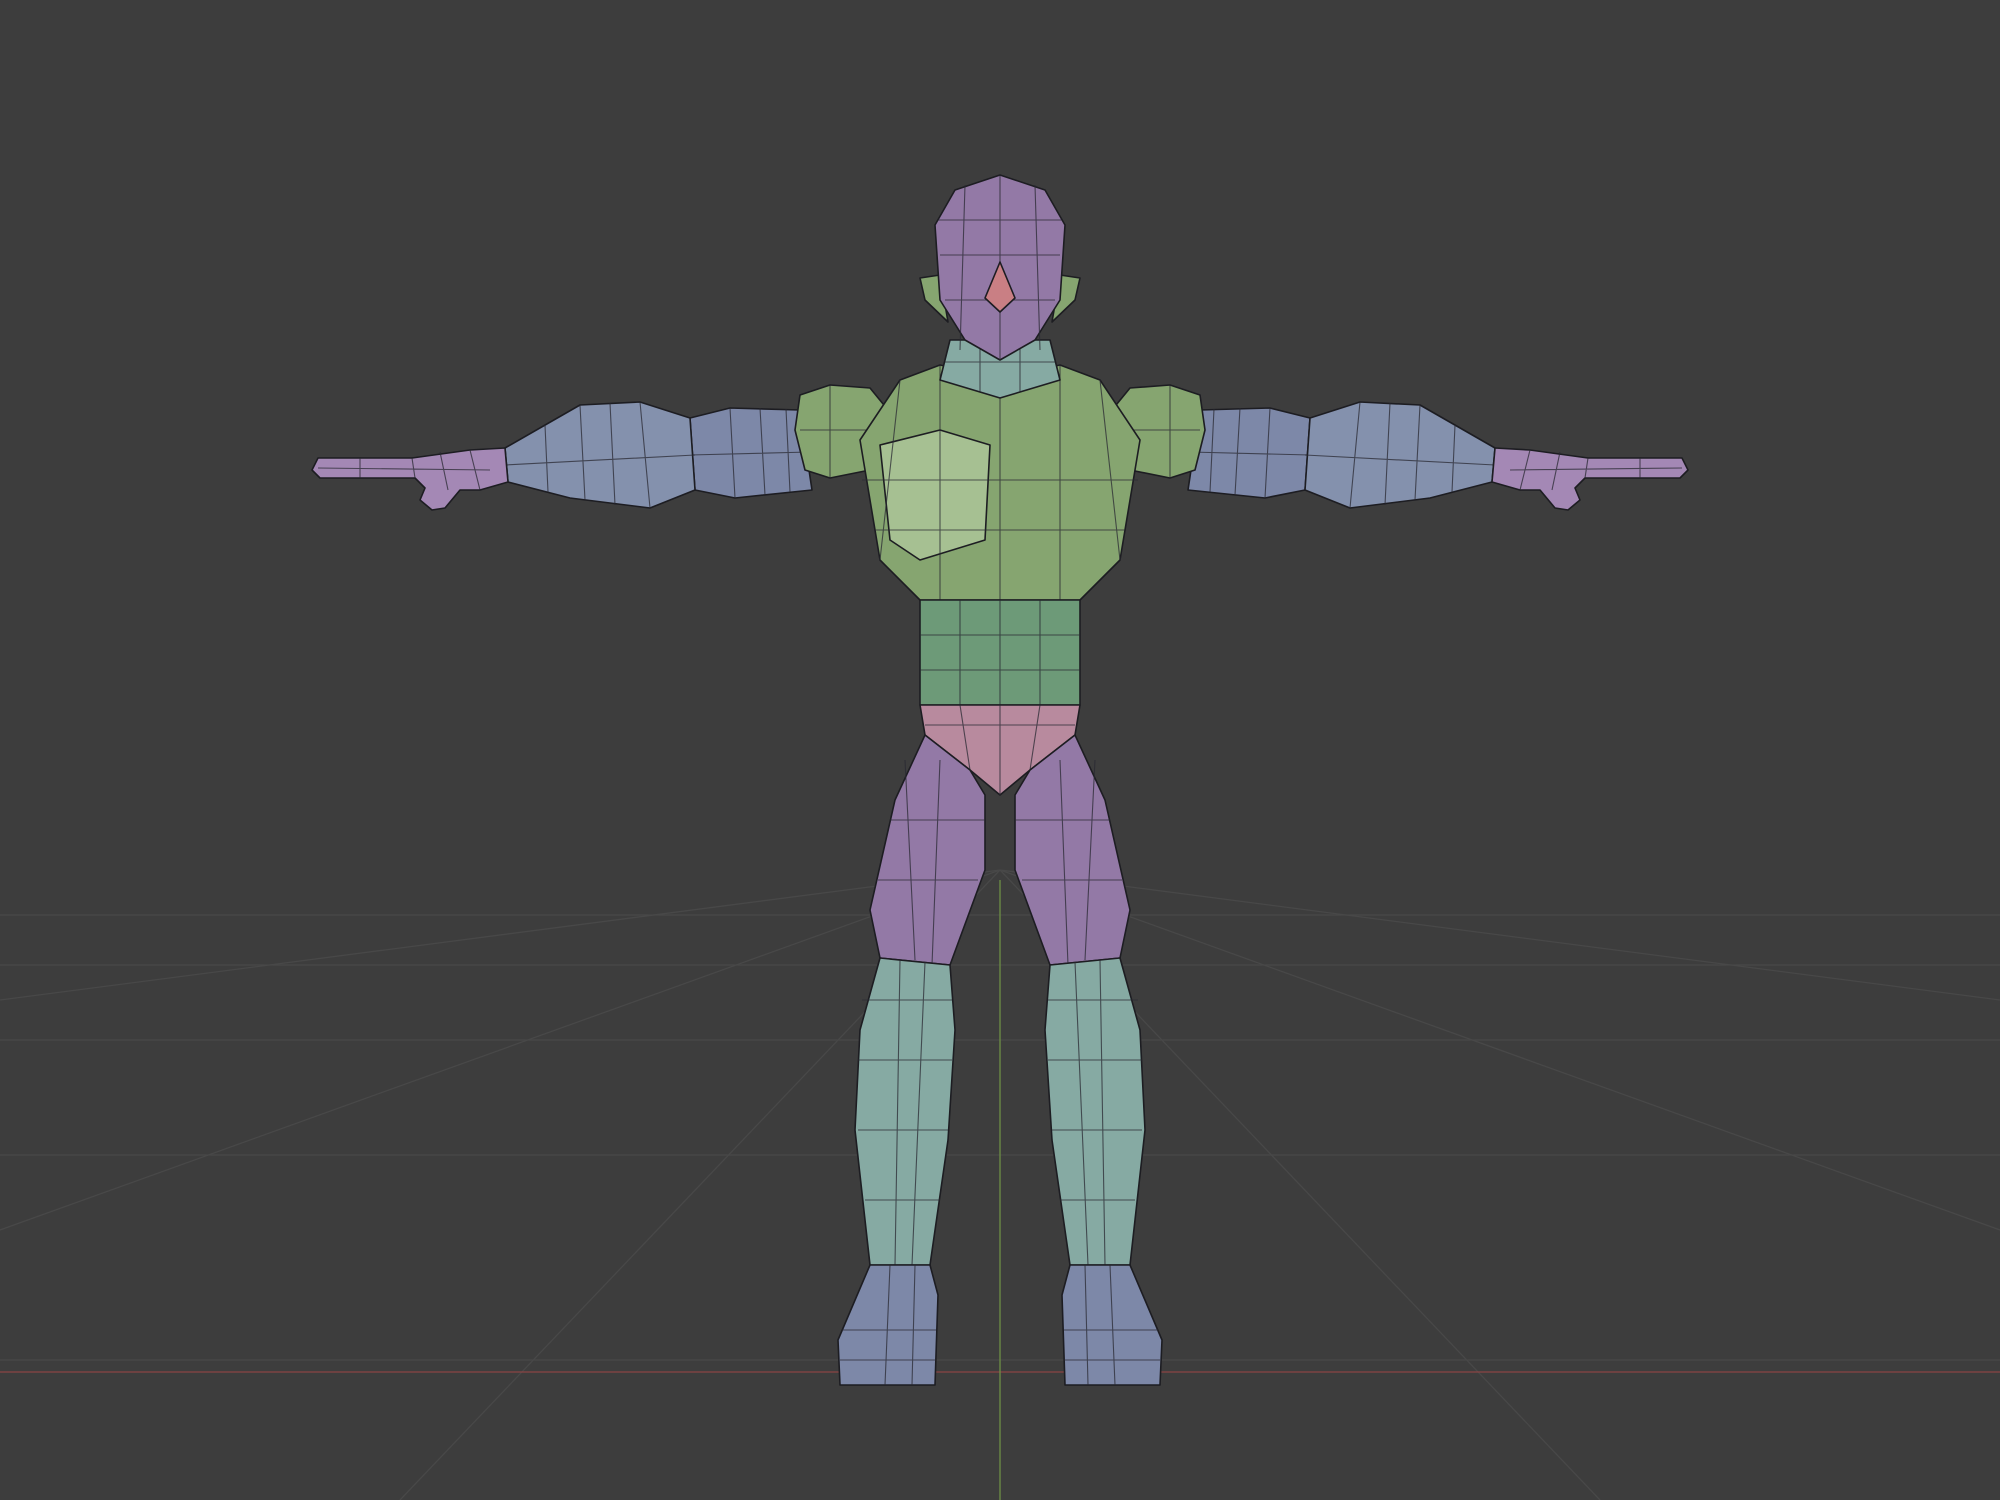  What do you see at coordinates (1000, 652) in the screenshot?
I see `waist` at bounding box center [1000, 652].